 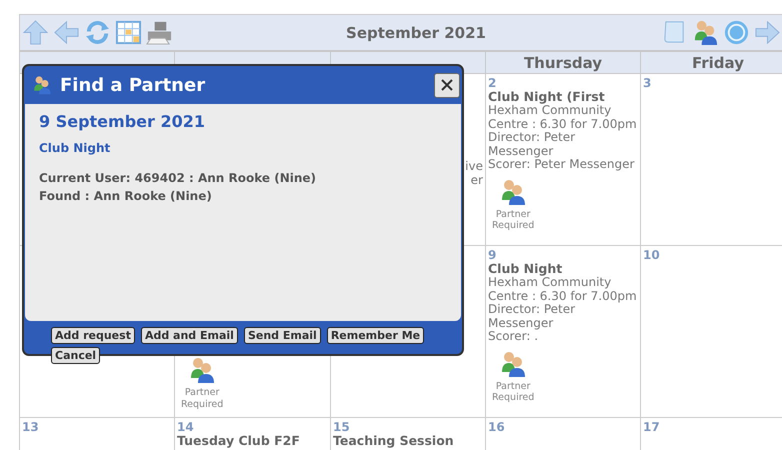 I want to click on event-title: Club Night (First, so click(x=546, y=97).